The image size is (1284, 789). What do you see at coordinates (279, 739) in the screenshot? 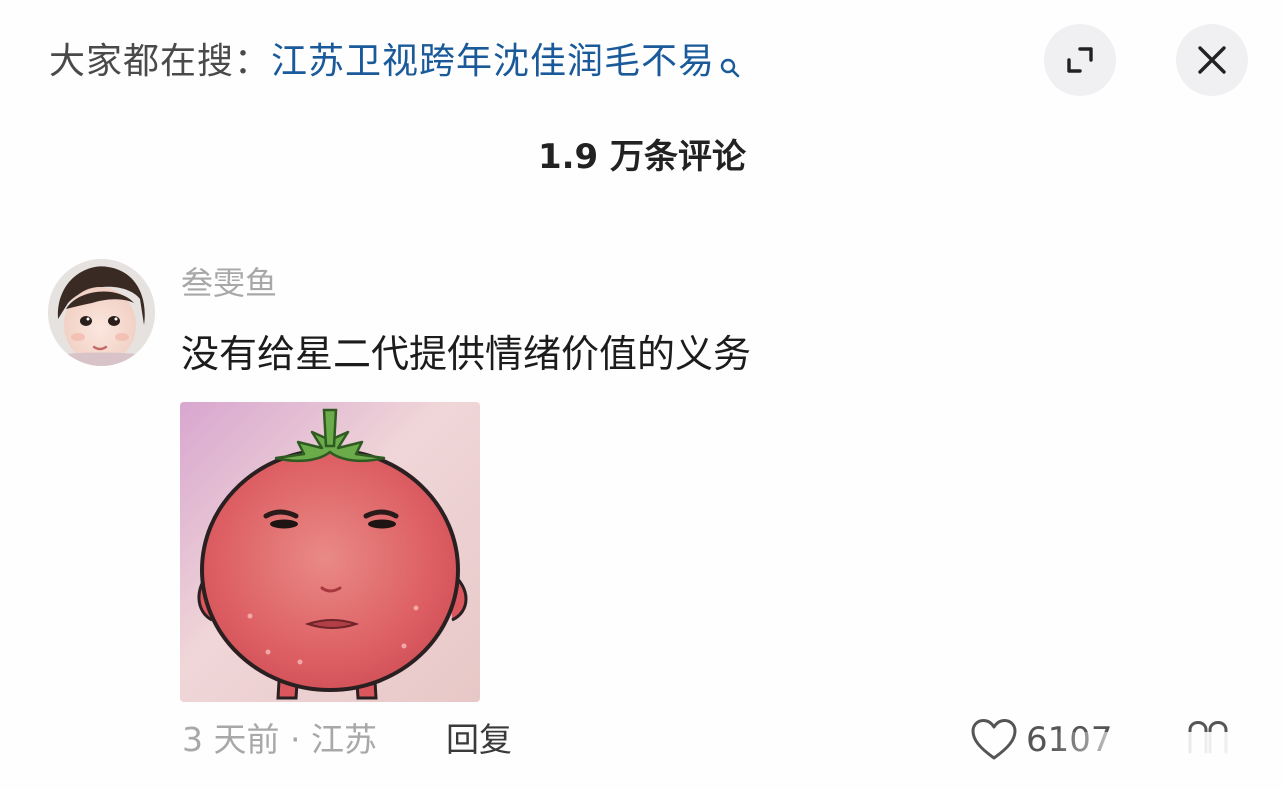
I see `comment-time-location: 3 天前 · 江苏` at bounding box center [279, 739].